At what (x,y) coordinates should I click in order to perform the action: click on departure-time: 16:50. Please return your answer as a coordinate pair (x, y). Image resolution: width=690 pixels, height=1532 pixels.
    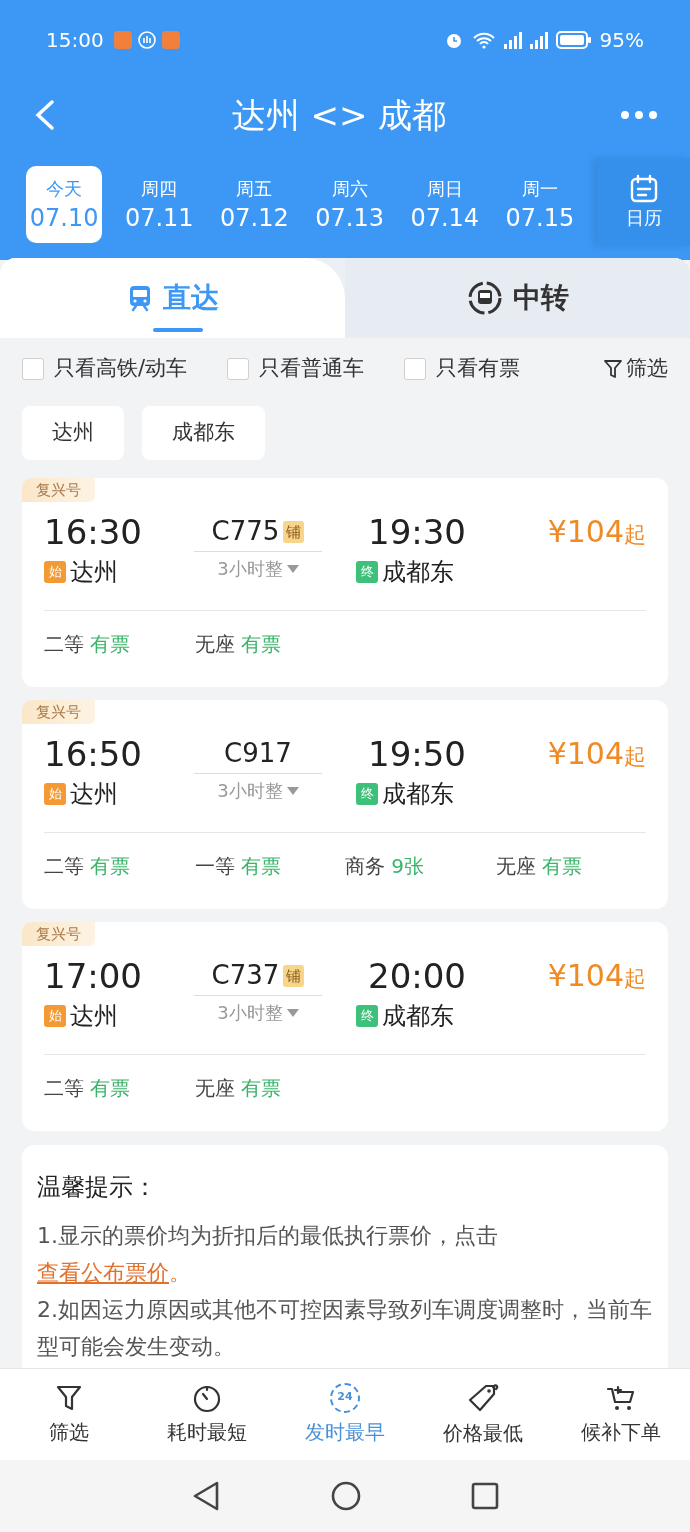
    Looking at the image, I should click on (93, 754).